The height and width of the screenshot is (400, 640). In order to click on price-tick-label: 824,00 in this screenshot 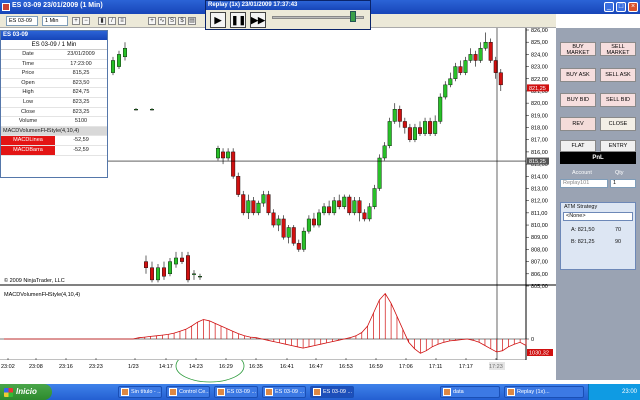, I will do `click(539, 55)`.